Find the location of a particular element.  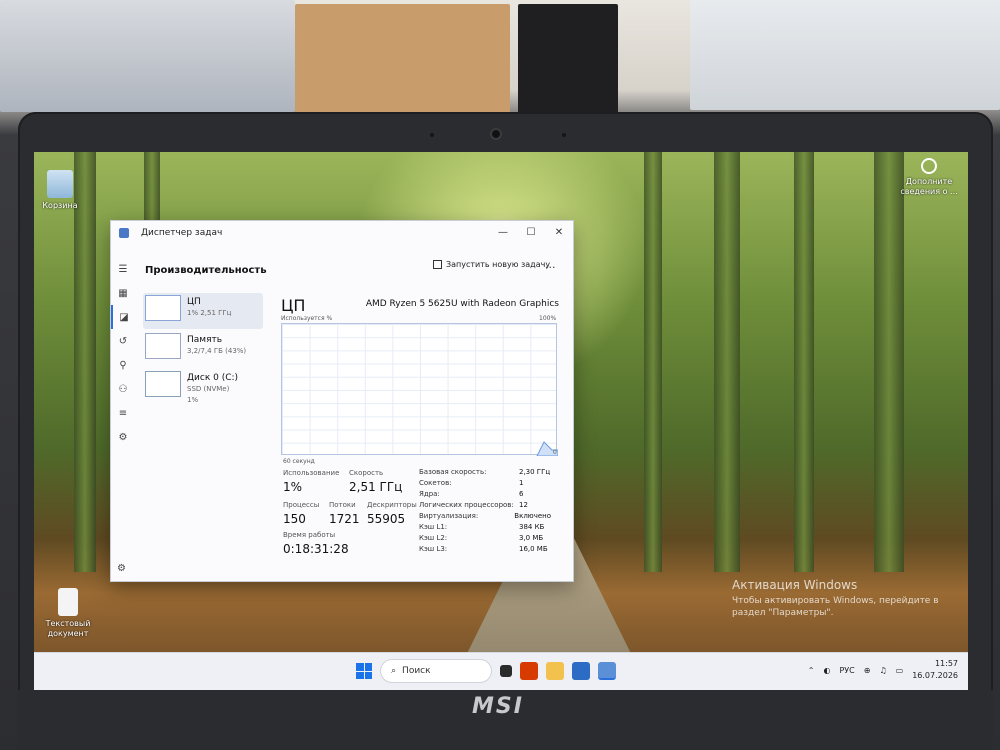

desktop-icon-label: Текстовый документ is located at coordinates (68, 628).